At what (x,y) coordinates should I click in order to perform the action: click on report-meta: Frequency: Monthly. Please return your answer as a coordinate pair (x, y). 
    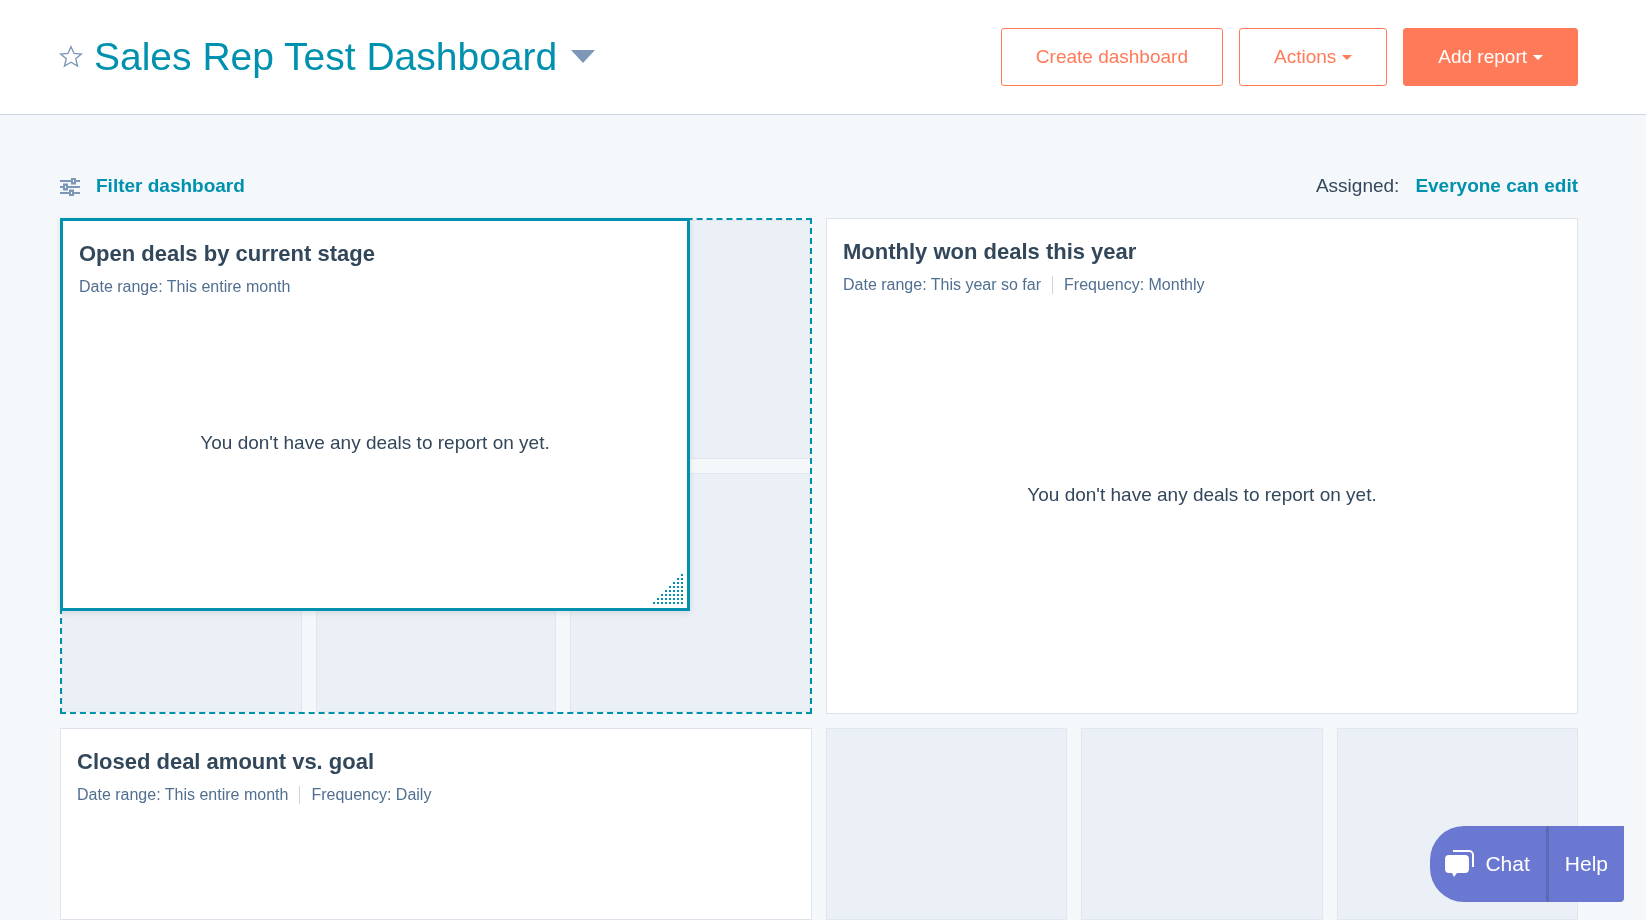
    Looking at the image, I should click on (1134, 285).